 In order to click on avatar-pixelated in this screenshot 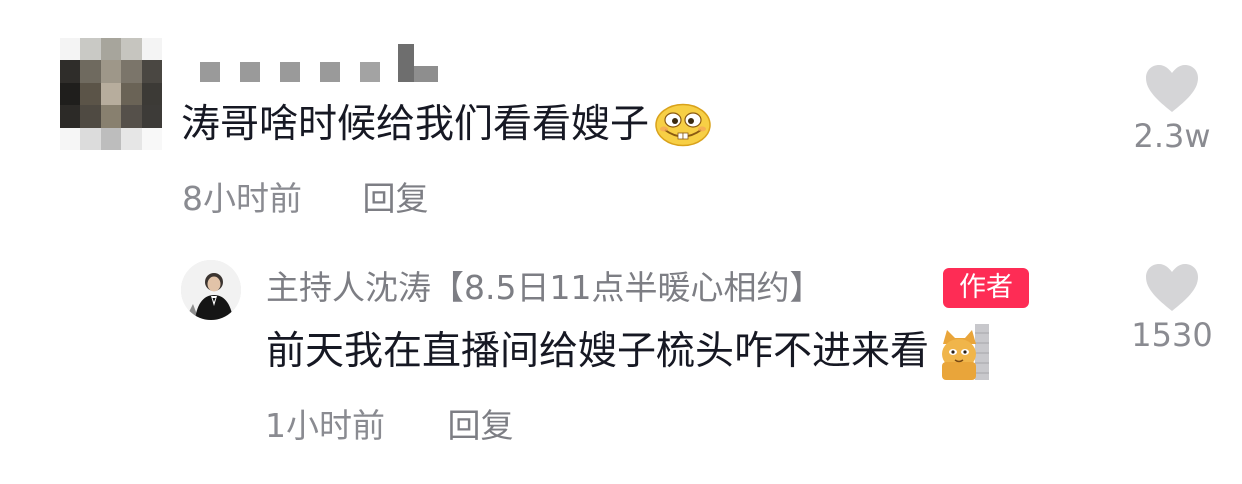, I will do `click(111, 94)`.